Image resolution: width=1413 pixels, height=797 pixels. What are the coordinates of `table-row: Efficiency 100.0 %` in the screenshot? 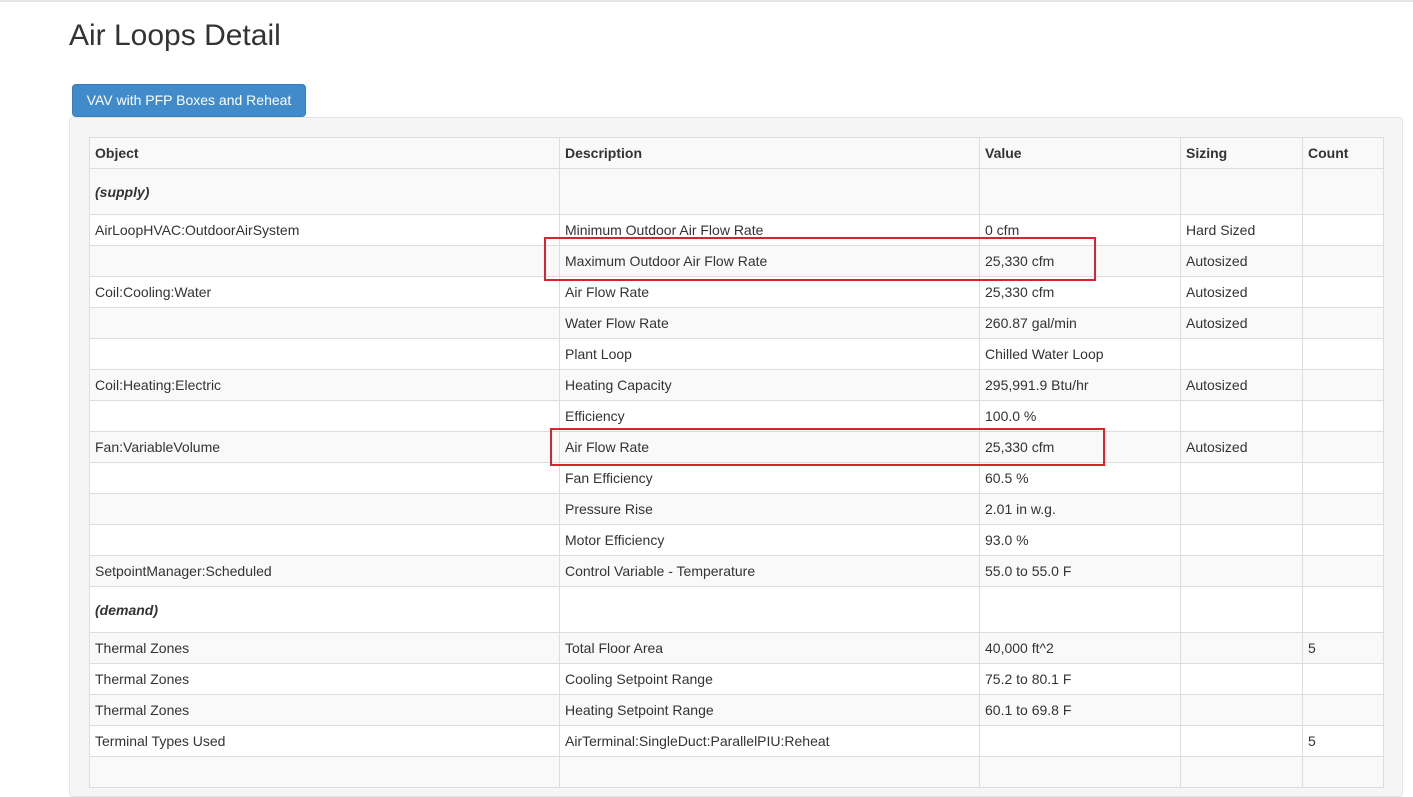 It's located at (736, 416).